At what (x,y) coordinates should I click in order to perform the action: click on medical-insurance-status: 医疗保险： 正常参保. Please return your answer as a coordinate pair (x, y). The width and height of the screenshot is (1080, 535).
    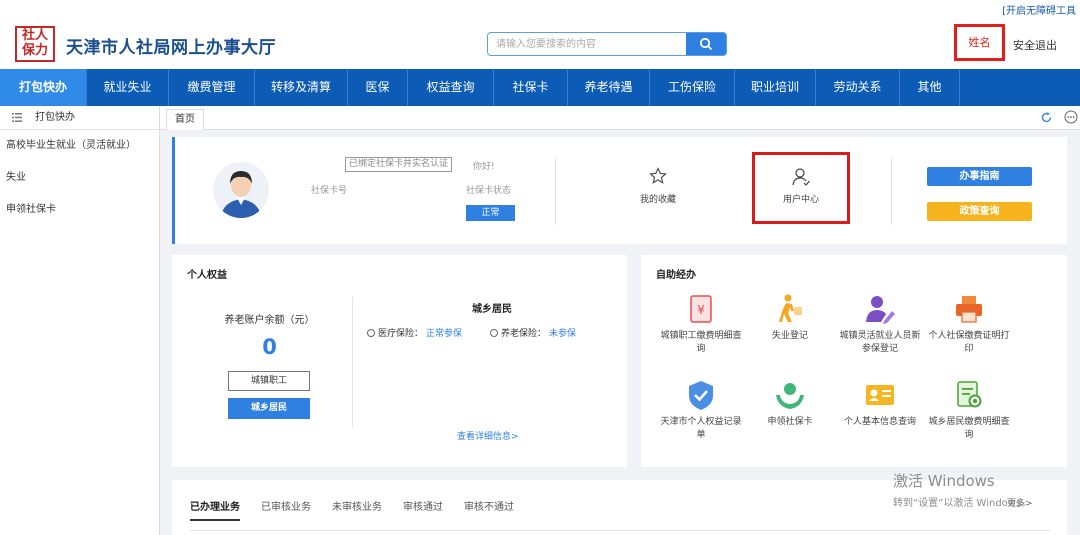
    Looking at the image, I should click on (414, 332).